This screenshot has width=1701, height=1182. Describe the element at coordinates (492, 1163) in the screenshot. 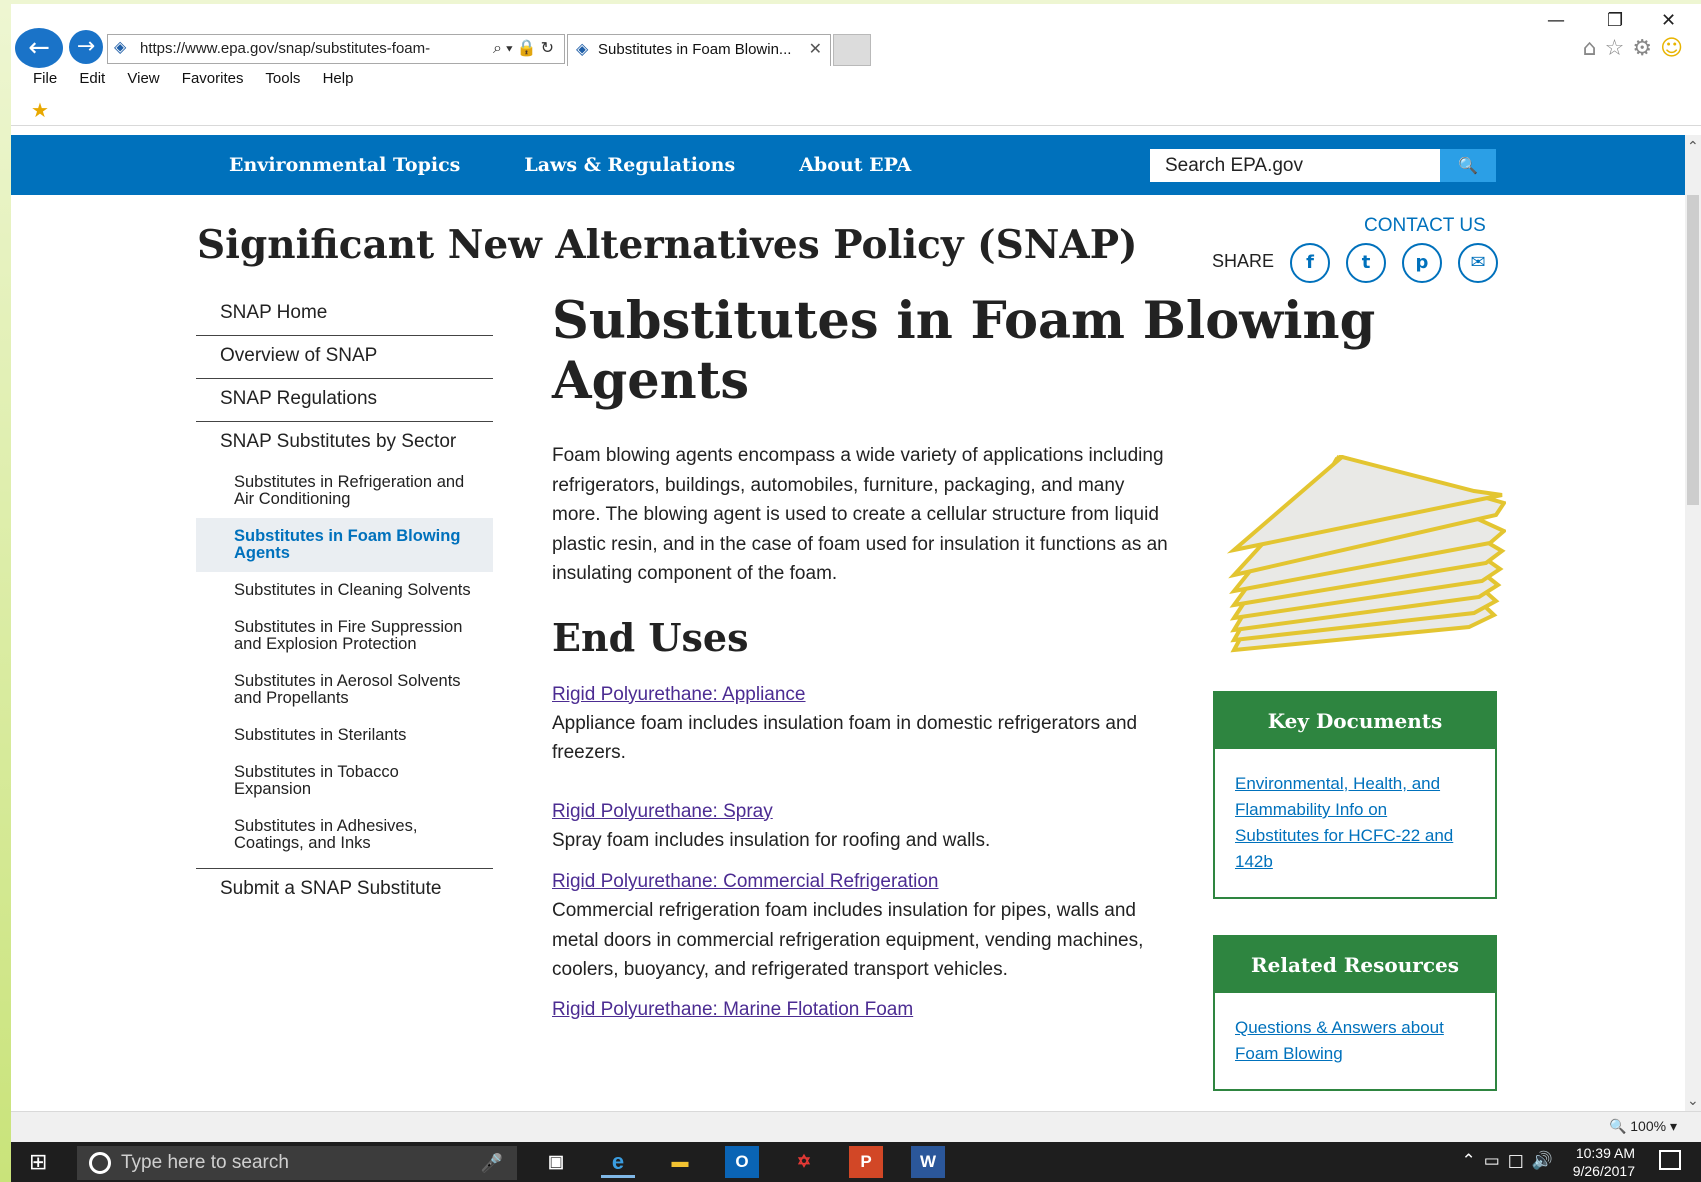

I see `microphone-icon: 🎤` at that location.